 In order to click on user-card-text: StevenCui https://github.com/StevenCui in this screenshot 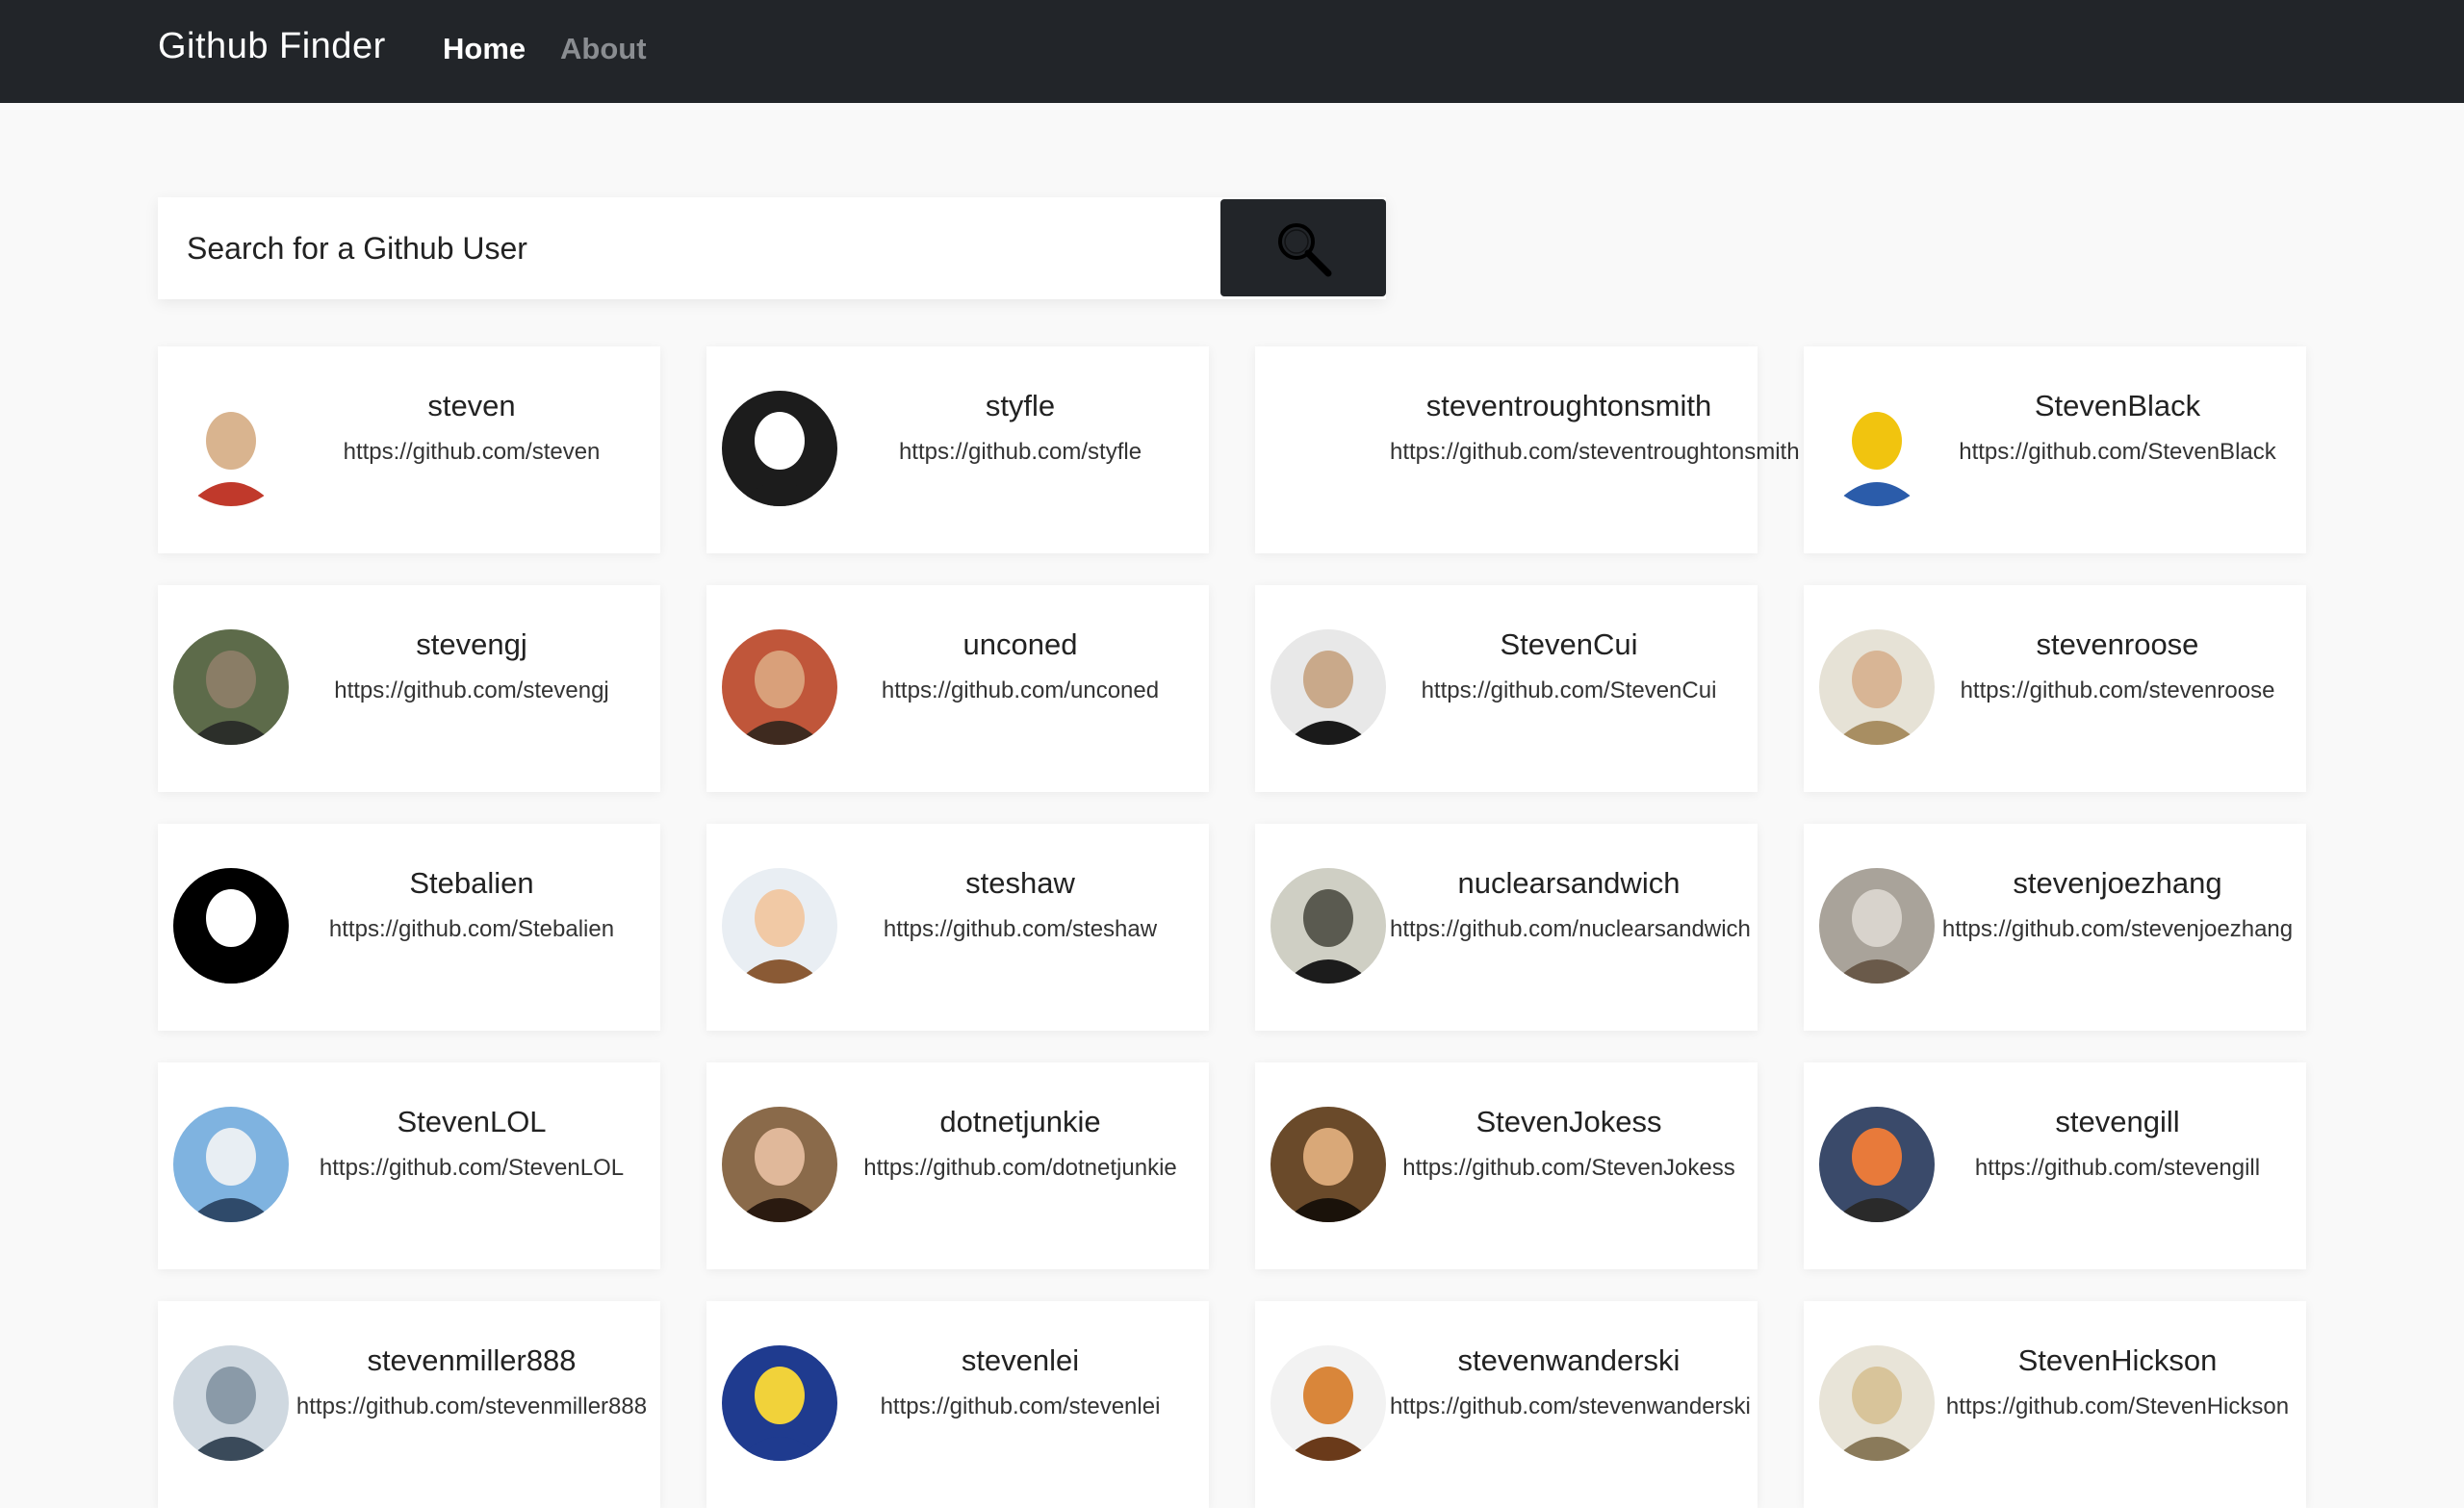, I will do `click(1569, 665)`.